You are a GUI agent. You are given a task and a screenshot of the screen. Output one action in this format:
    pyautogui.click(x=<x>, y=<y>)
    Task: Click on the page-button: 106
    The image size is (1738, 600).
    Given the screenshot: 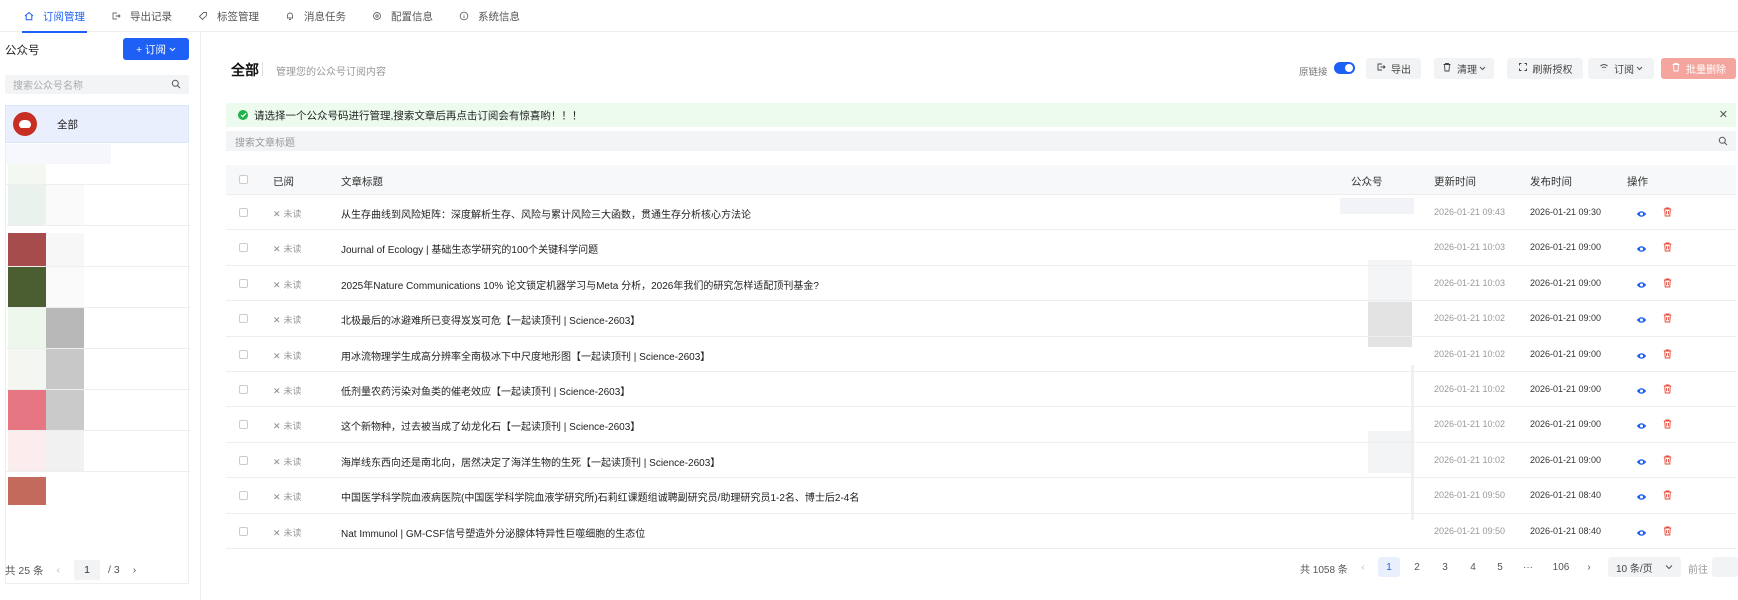 What is the action you would take?
    pyautogui.click(x=1561, y=567)
    